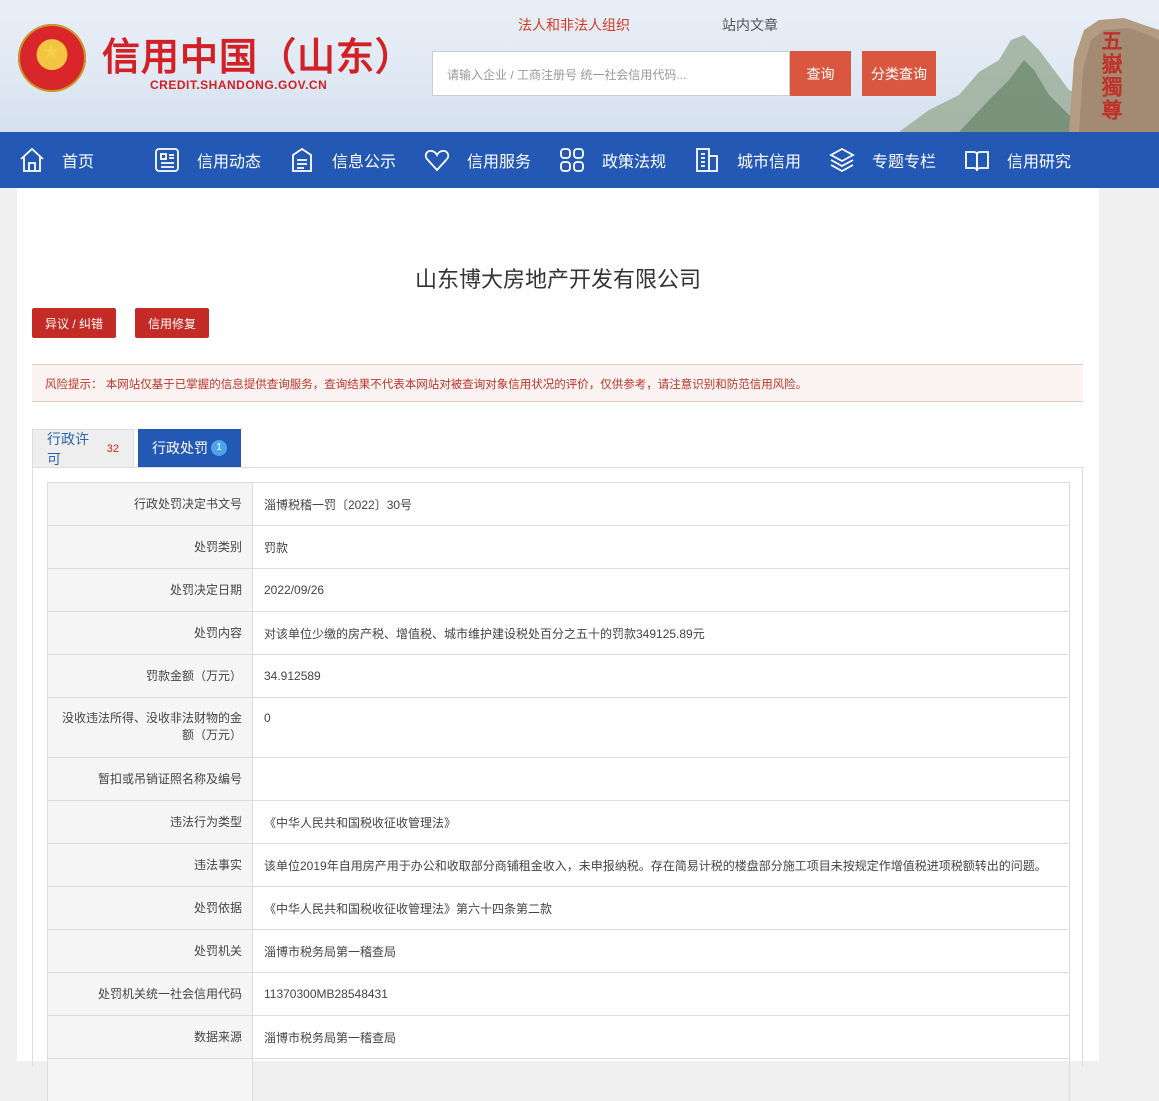  What do you see at coordinates (302, 159) in the screenshot?
I see `document-icon` at bounding box center [302, 159].